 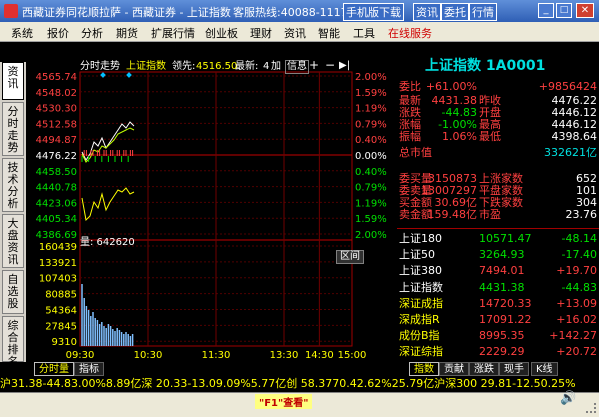 I want to click on menu-gem: 创业板, so click(x=221, y=33).